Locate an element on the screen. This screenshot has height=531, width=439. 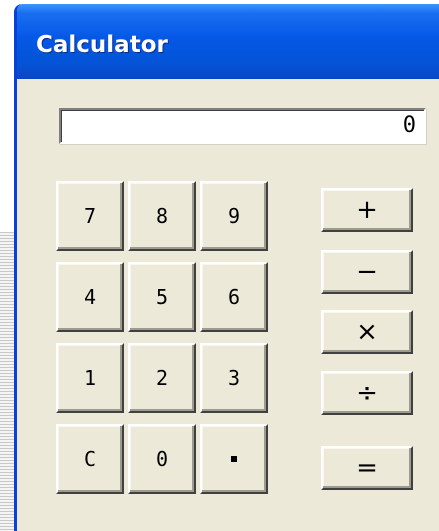
key-7: 7 is located at coordinates (90, 216).